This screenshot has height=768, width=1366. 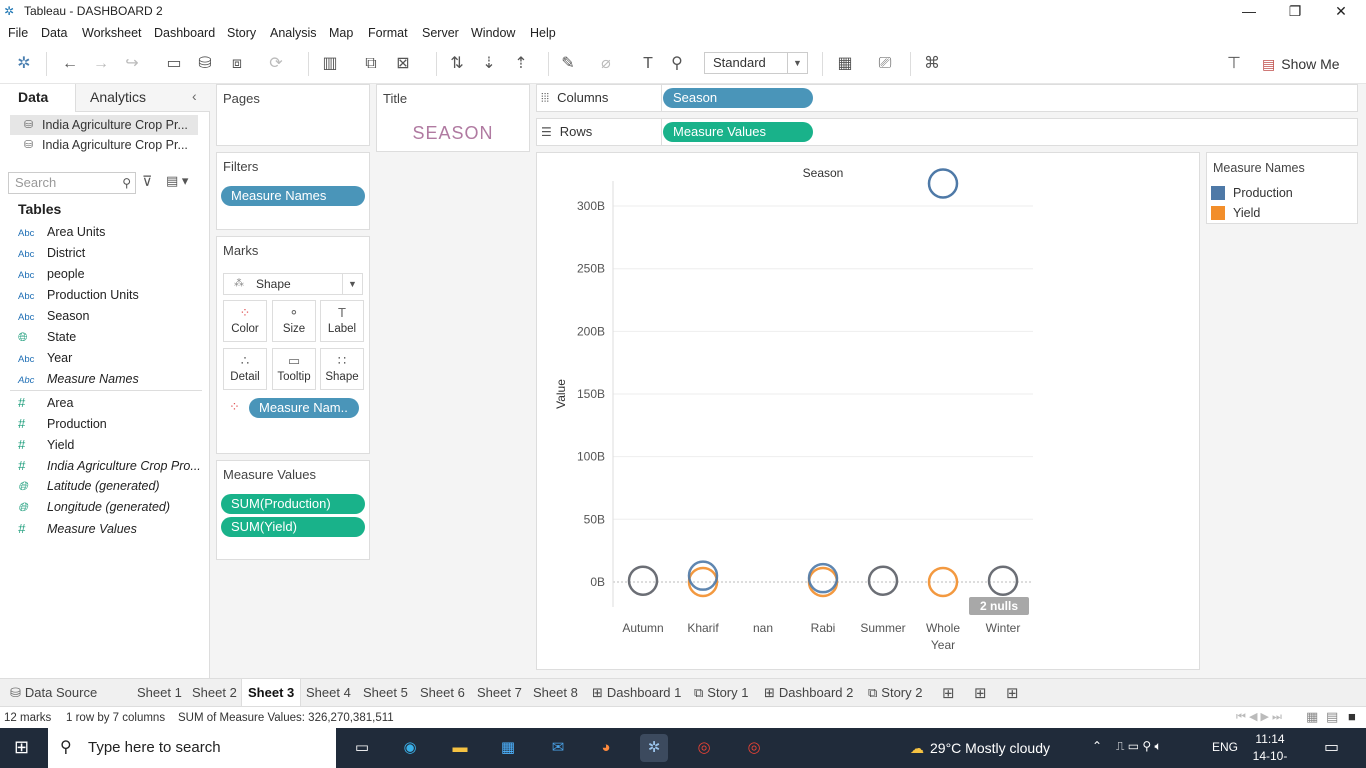 I want to click on swap-rows-columns-icon: ⇅, so click(x=457, y=64).